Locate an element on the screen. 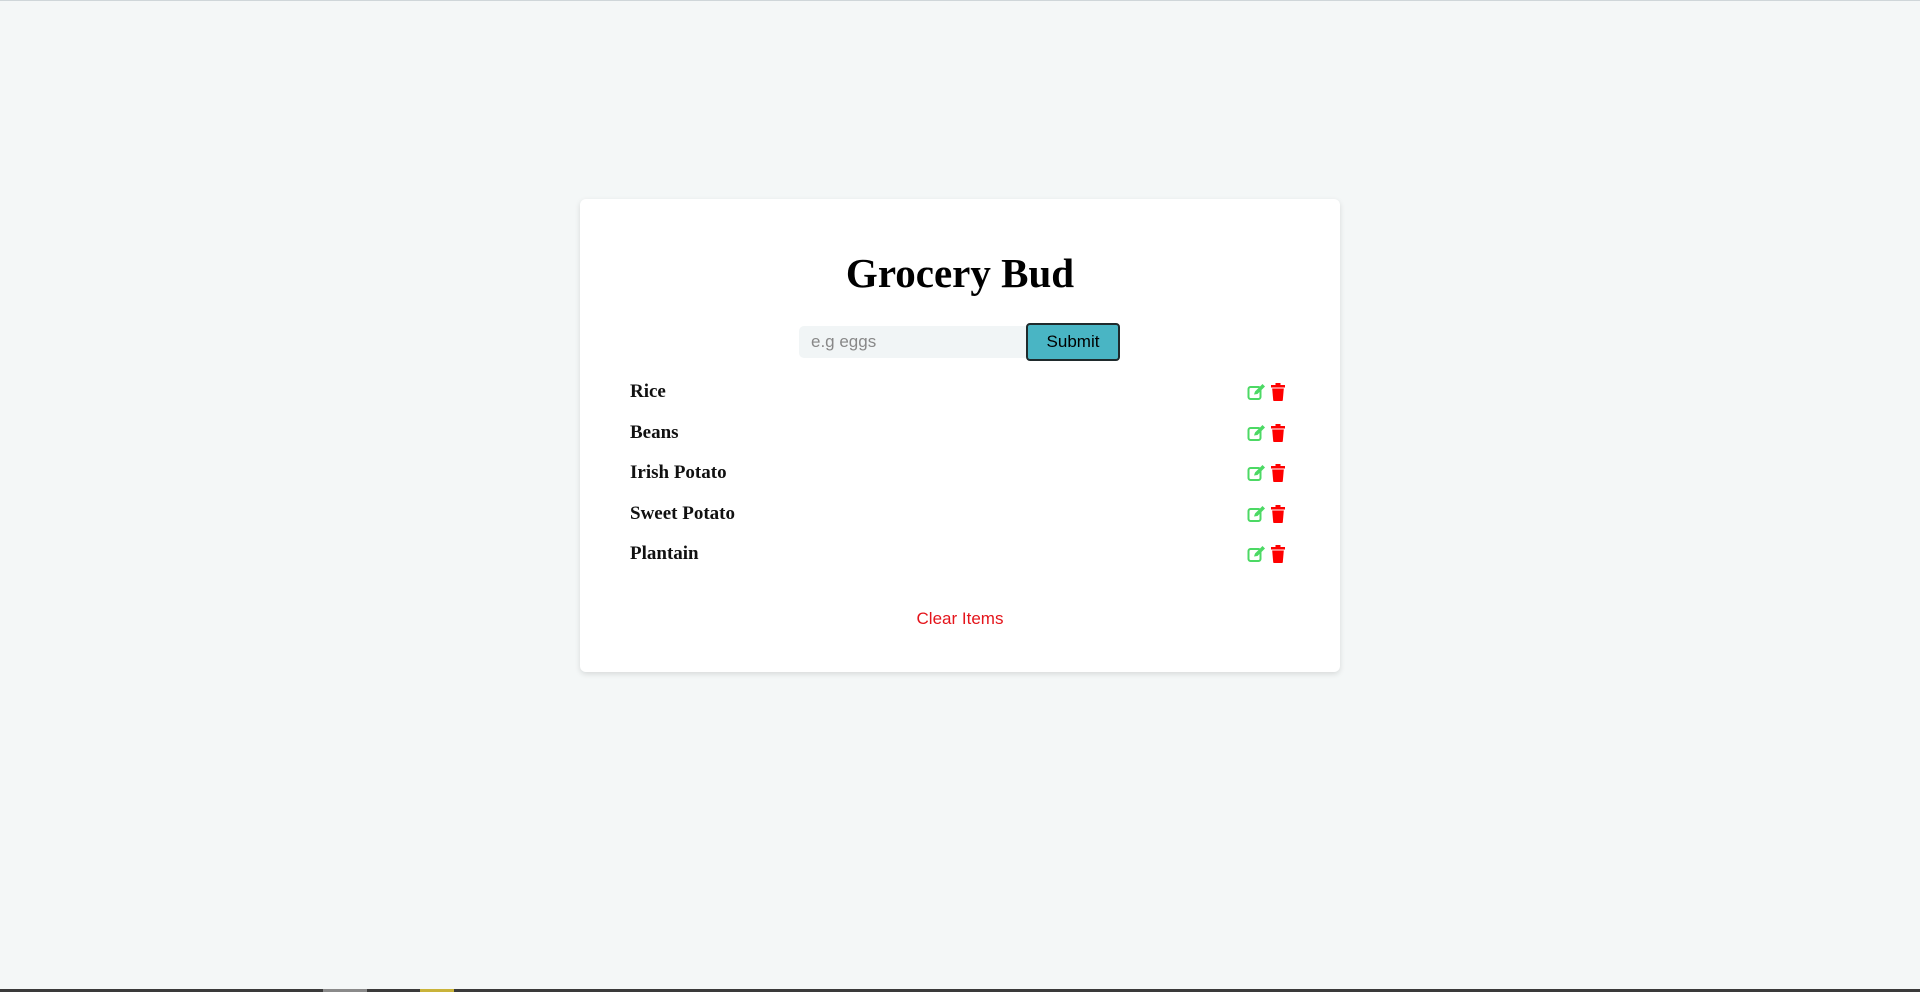 This screenshot has height=992, width=1920. list-item: Irish Potato is located at coordinates (960, 473).